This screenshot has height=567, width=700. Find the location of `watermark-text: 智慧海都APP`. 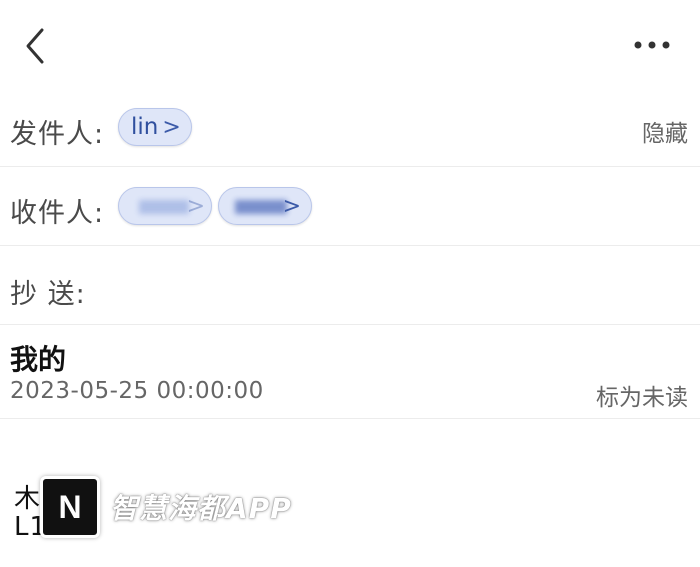

watermark-text: 智慧海都APP is located at coordinates (201, 508).